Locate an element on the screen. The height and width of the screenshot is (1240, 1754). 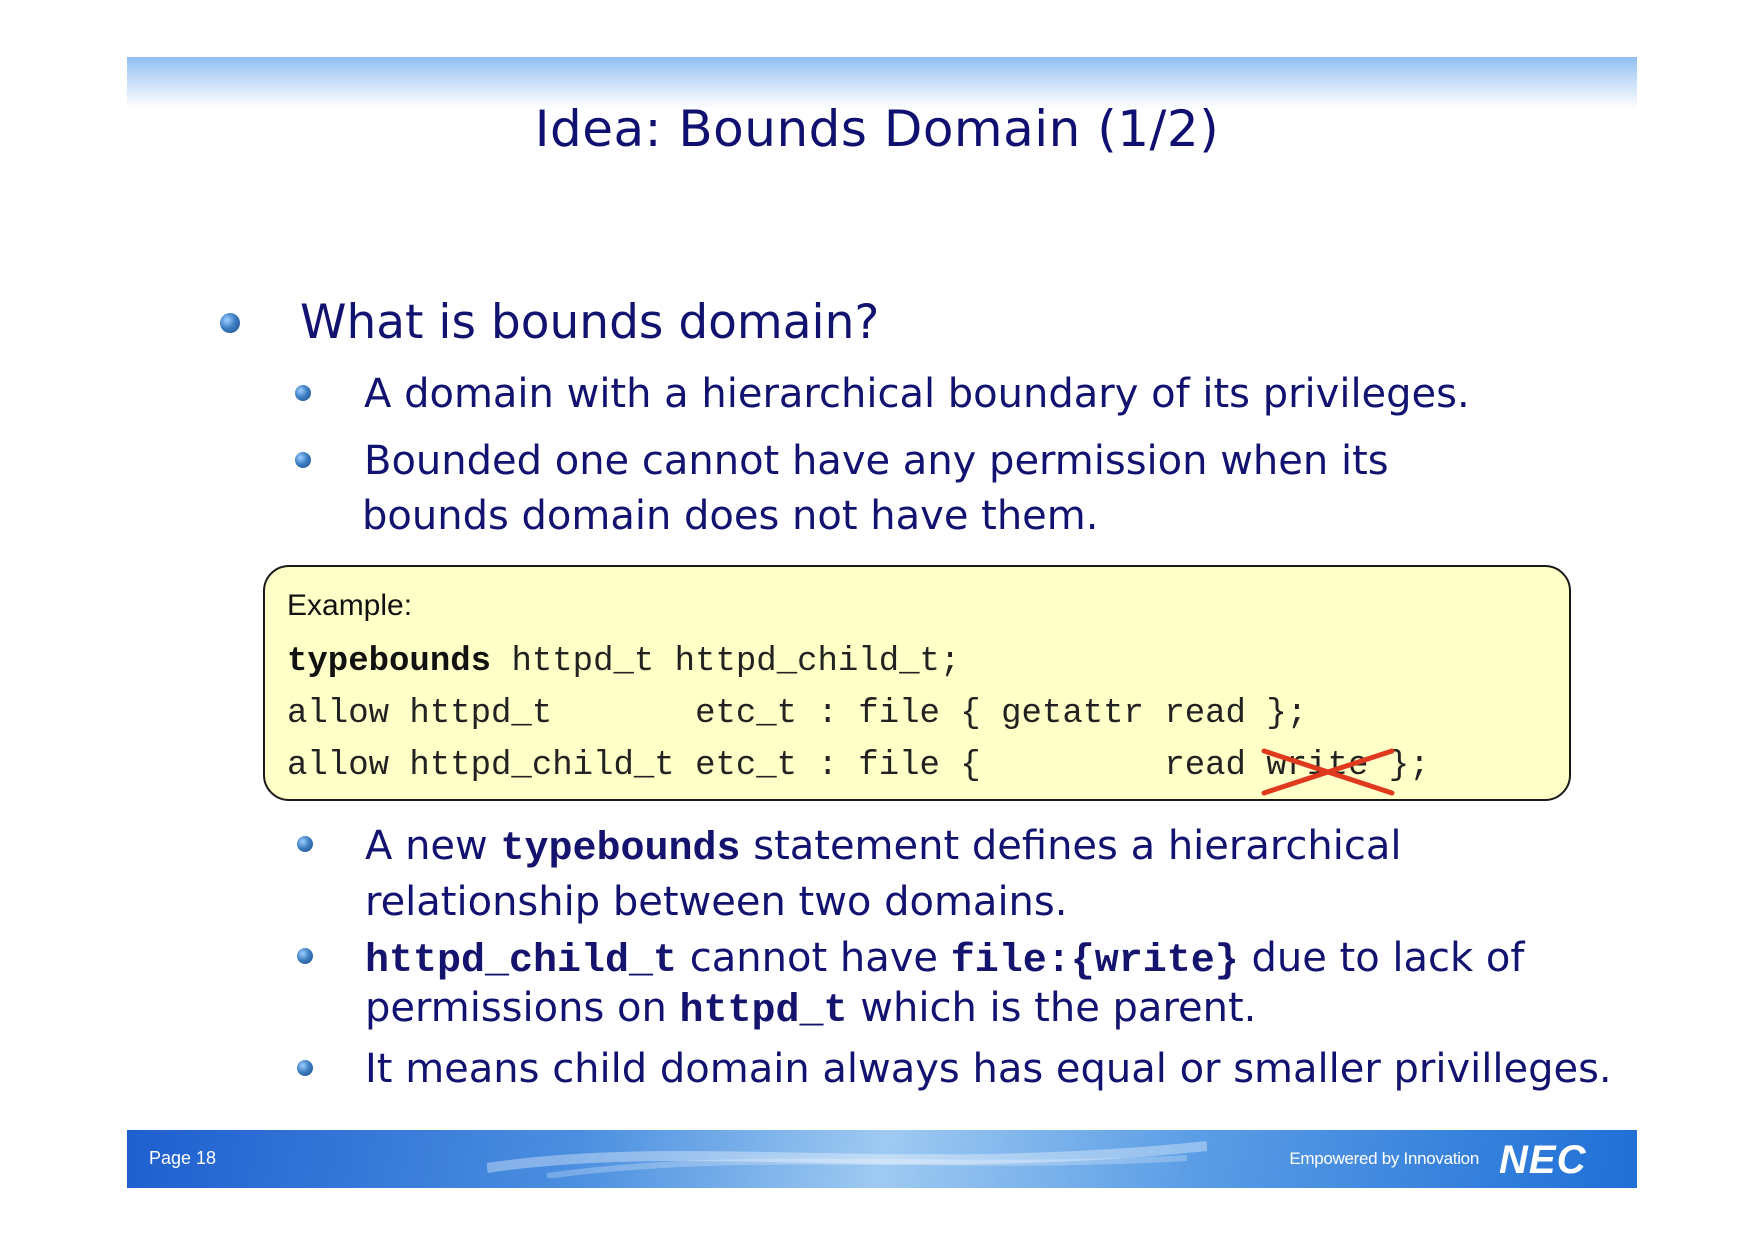
text-run: statement defines a hierarchical is located at coordinates (1071, 846).